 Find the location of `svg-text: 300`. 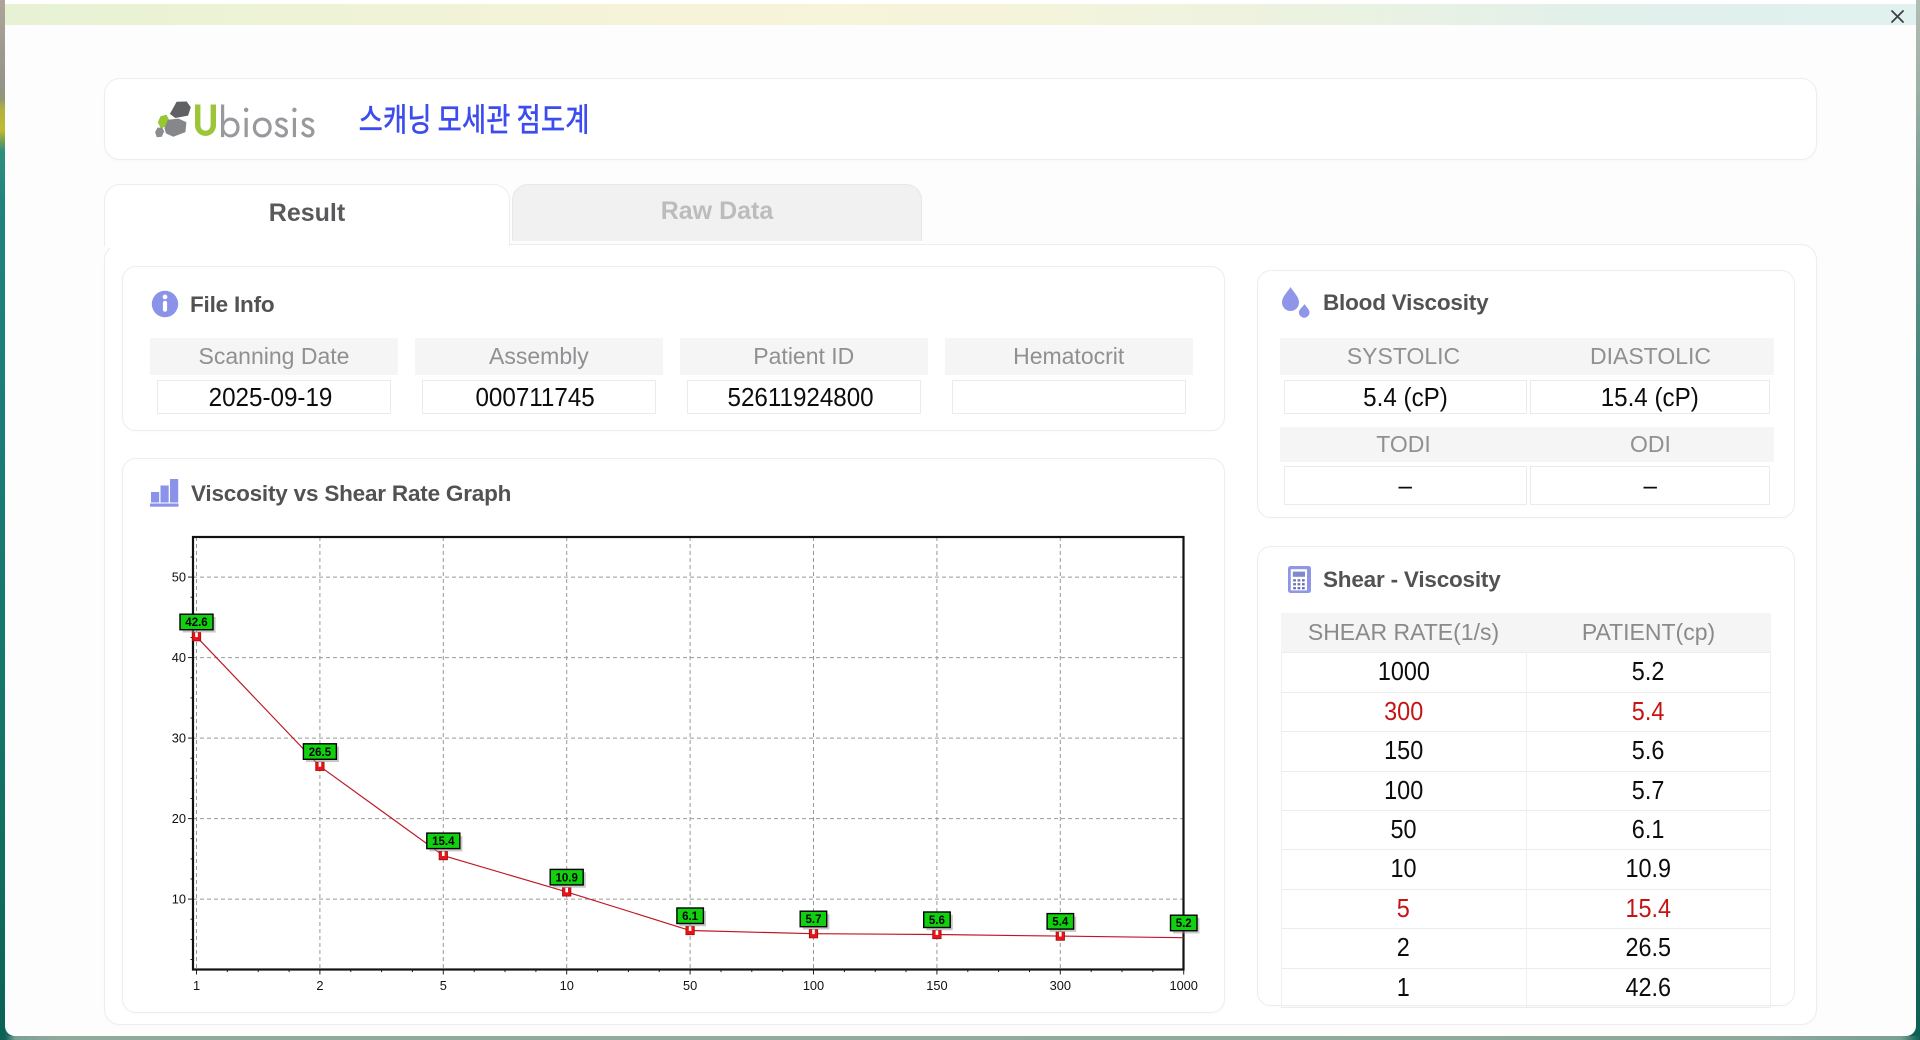

svg-text: 300 is located at coordinates (1060, 985).